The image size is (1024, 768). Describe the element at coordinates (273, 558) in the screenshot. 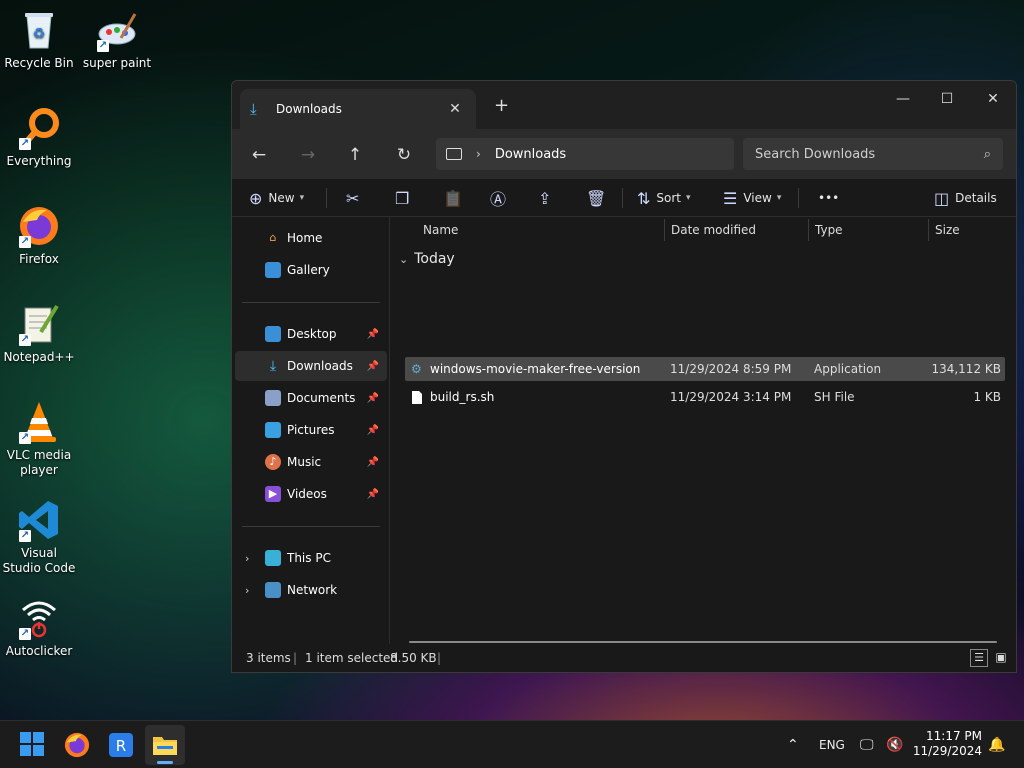

I see `computer-icon` at that location.